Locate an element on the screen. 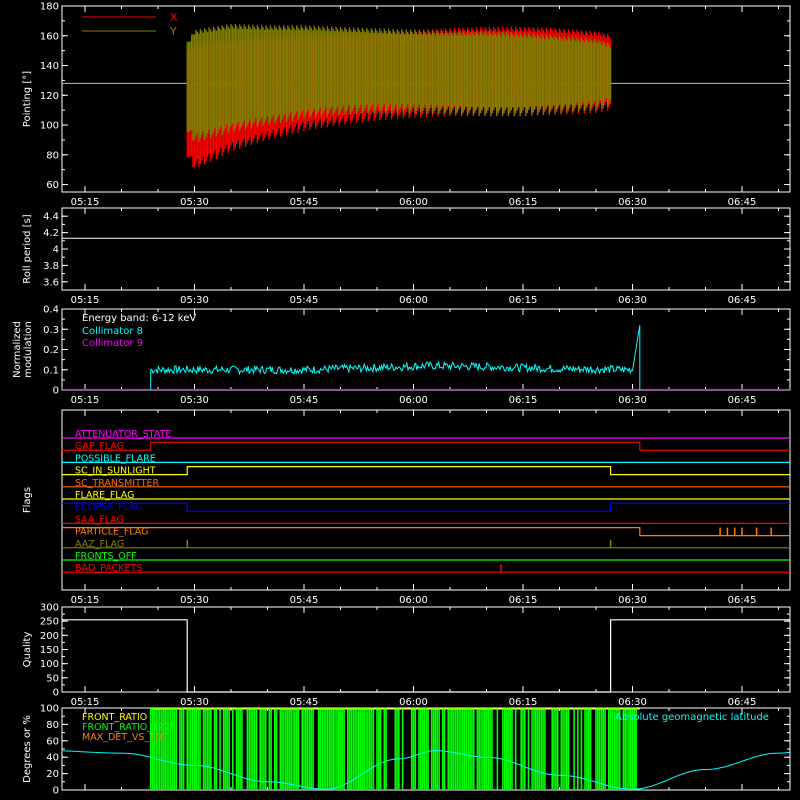 This screenshot has width=800, height=800. y-tick-label: 0.3 is located at coordinates (51, 330).